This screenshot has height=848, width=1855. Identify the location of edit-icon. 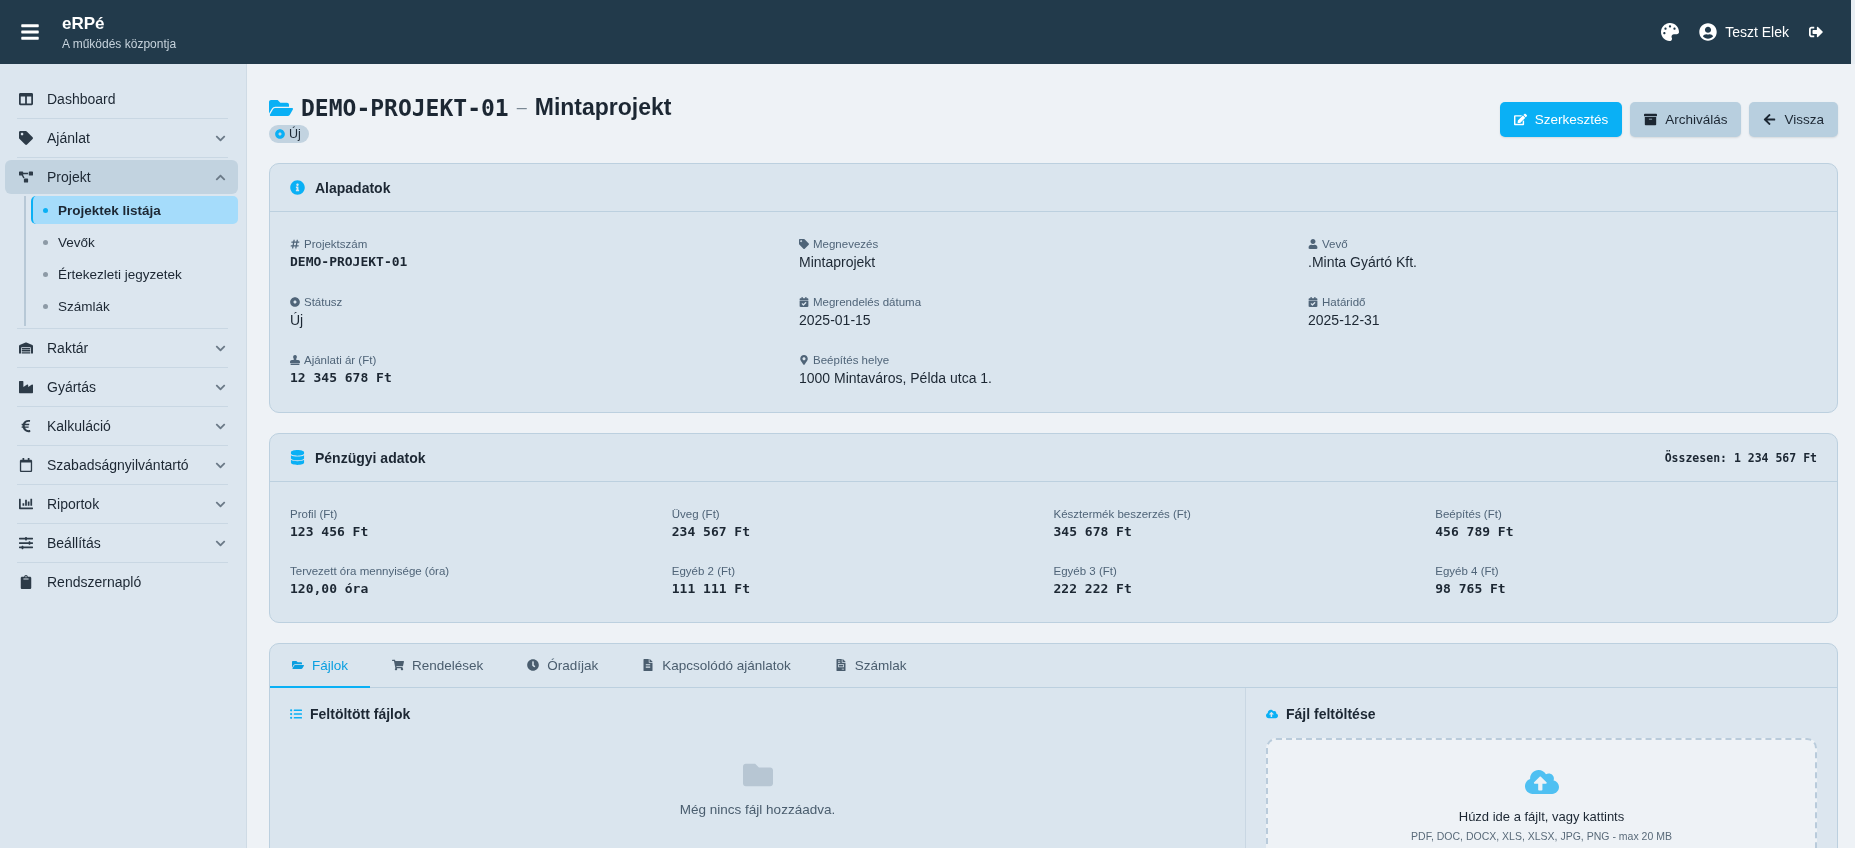
(1520, 119).